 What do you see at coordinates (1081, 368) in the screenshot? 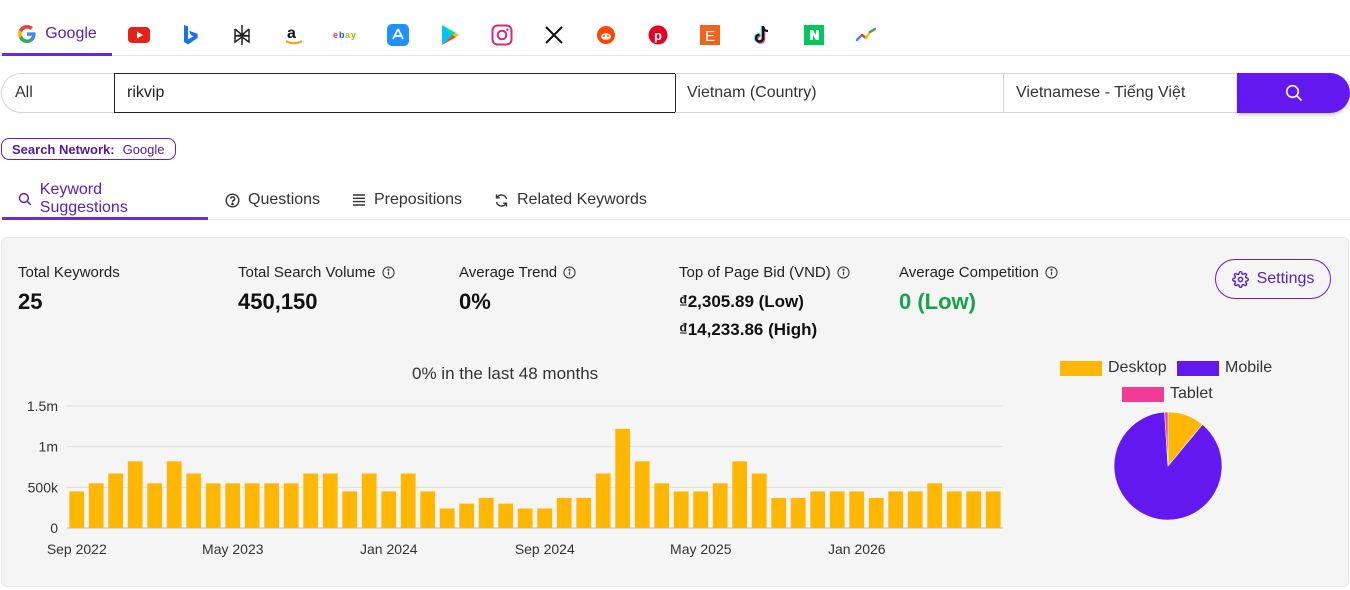
I see `legend-swatch` at bounding box center [1081, 368].